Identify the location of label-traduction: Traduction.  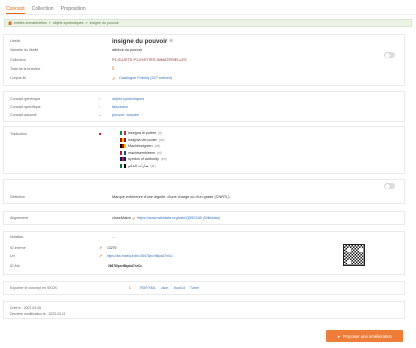
(18, 134).